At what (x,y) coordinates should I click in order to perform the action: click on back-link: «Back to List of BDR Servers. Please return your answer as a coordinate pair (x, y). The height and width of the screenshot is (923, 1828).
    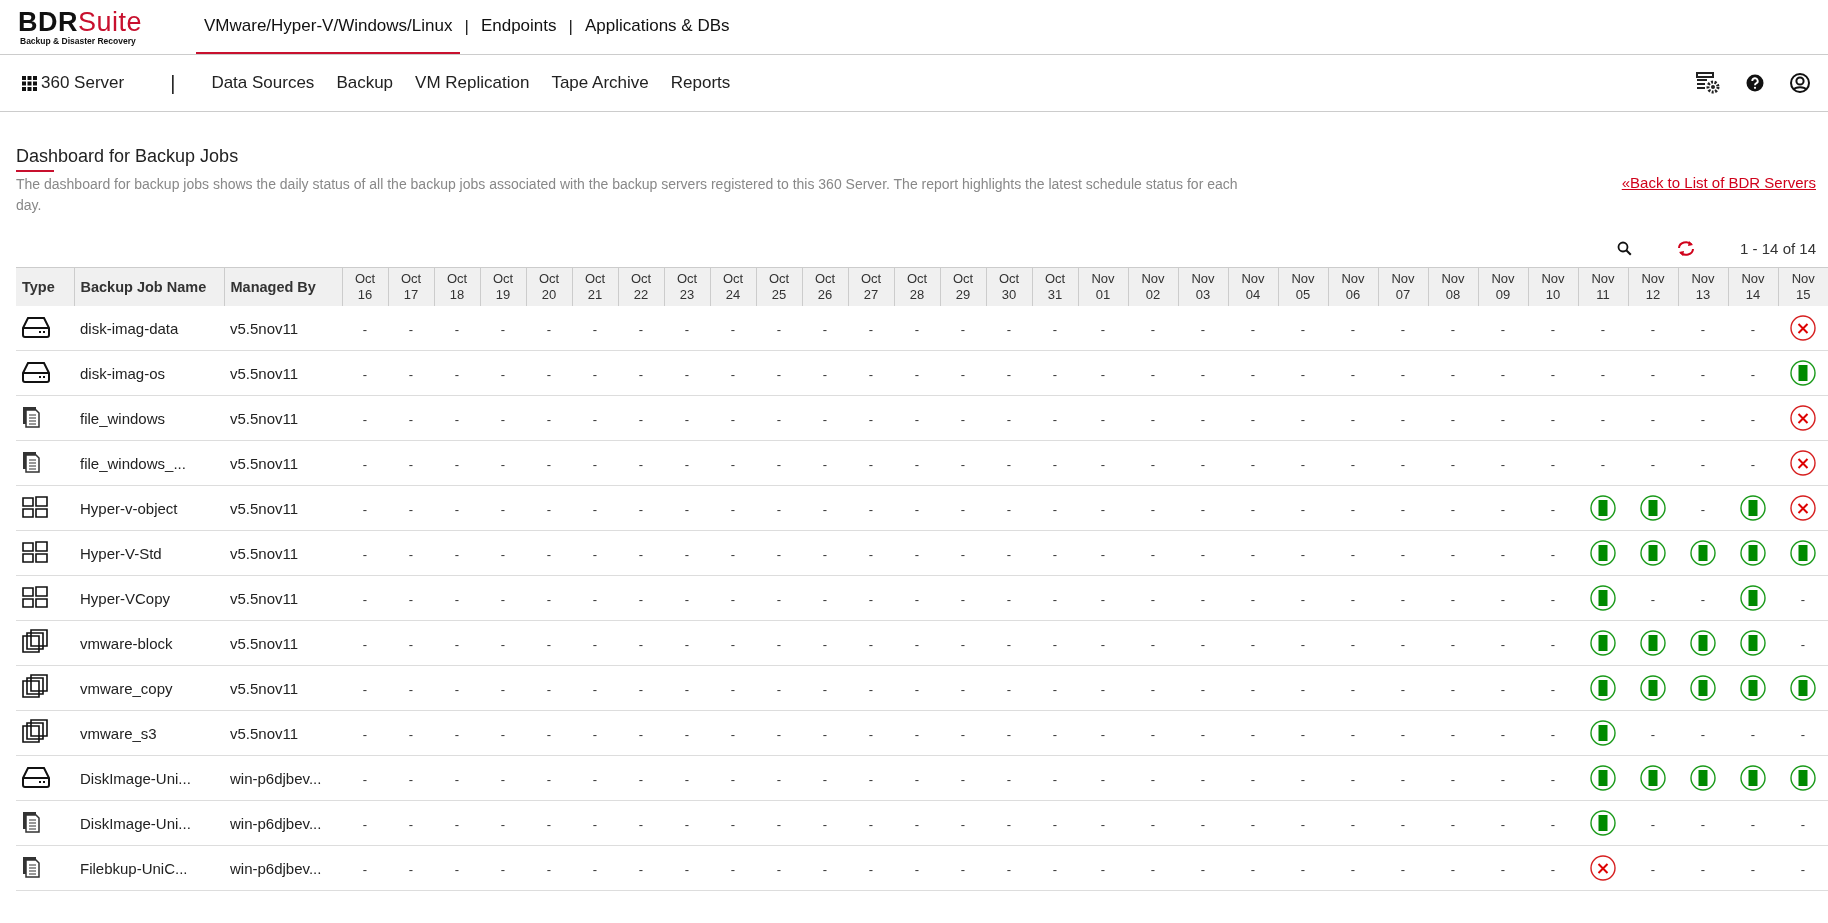
    Looking at the image, I should click on (1718, 182).